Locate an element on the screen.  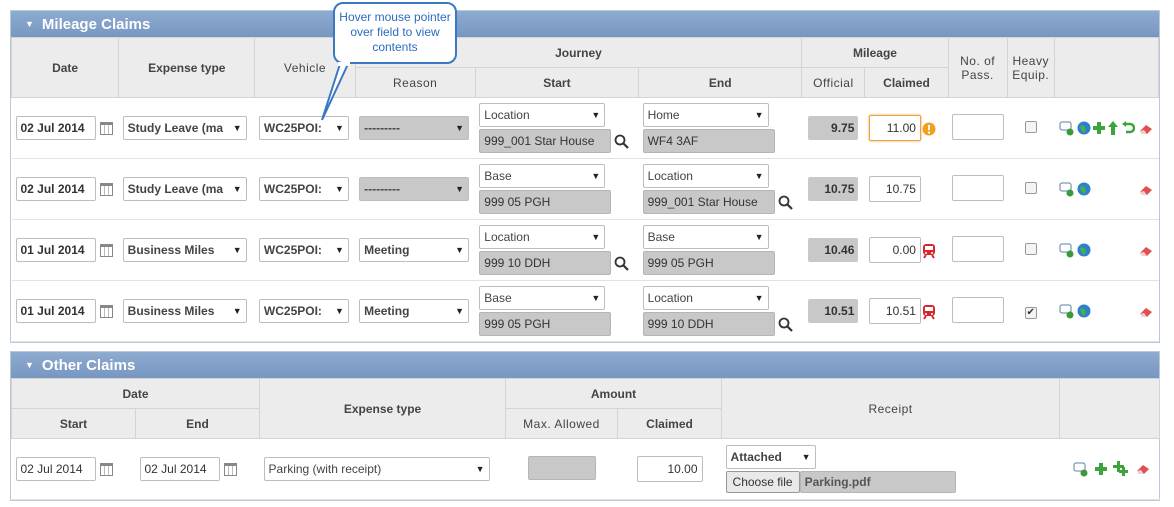
receipt-status-select: Attached ▼ is located at coordinates (770, 457).